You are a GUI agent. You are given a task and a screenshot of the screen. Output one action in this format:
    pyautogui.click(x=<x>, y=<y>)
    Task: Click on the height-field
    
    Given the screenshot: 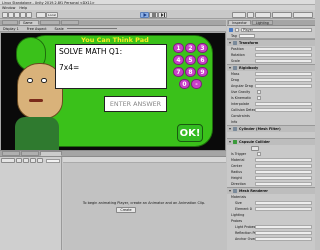 What is the action you would take?
    pyautogui.click(x=283, y=178)
    